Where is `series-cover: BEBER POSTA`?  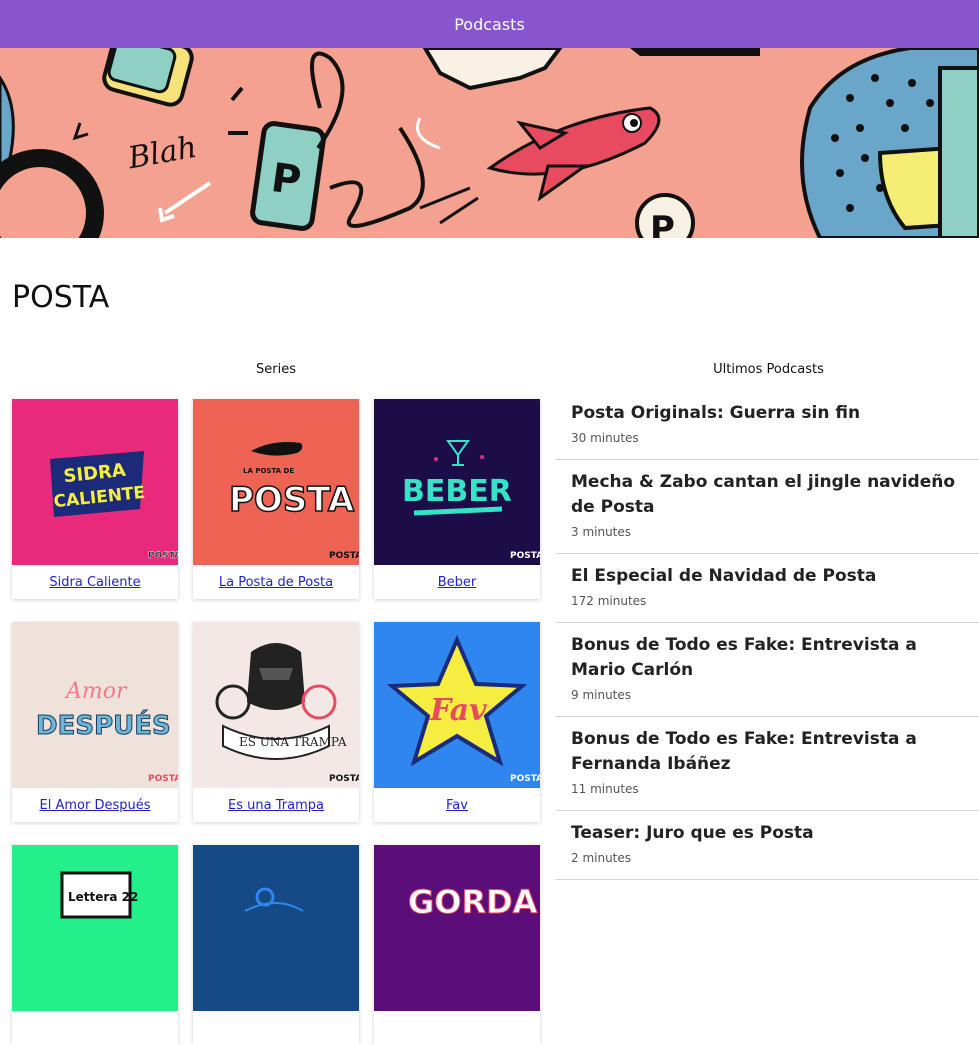
series-cover: BEBER POSTA is located at coordinates (457, 482).